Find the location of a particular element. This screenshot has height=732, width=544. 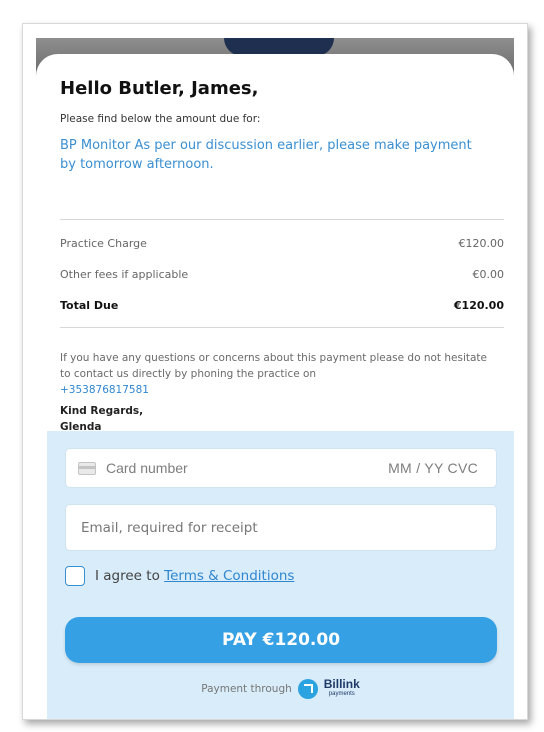

agree-text: I agree to is located at coordinates (127, 576).